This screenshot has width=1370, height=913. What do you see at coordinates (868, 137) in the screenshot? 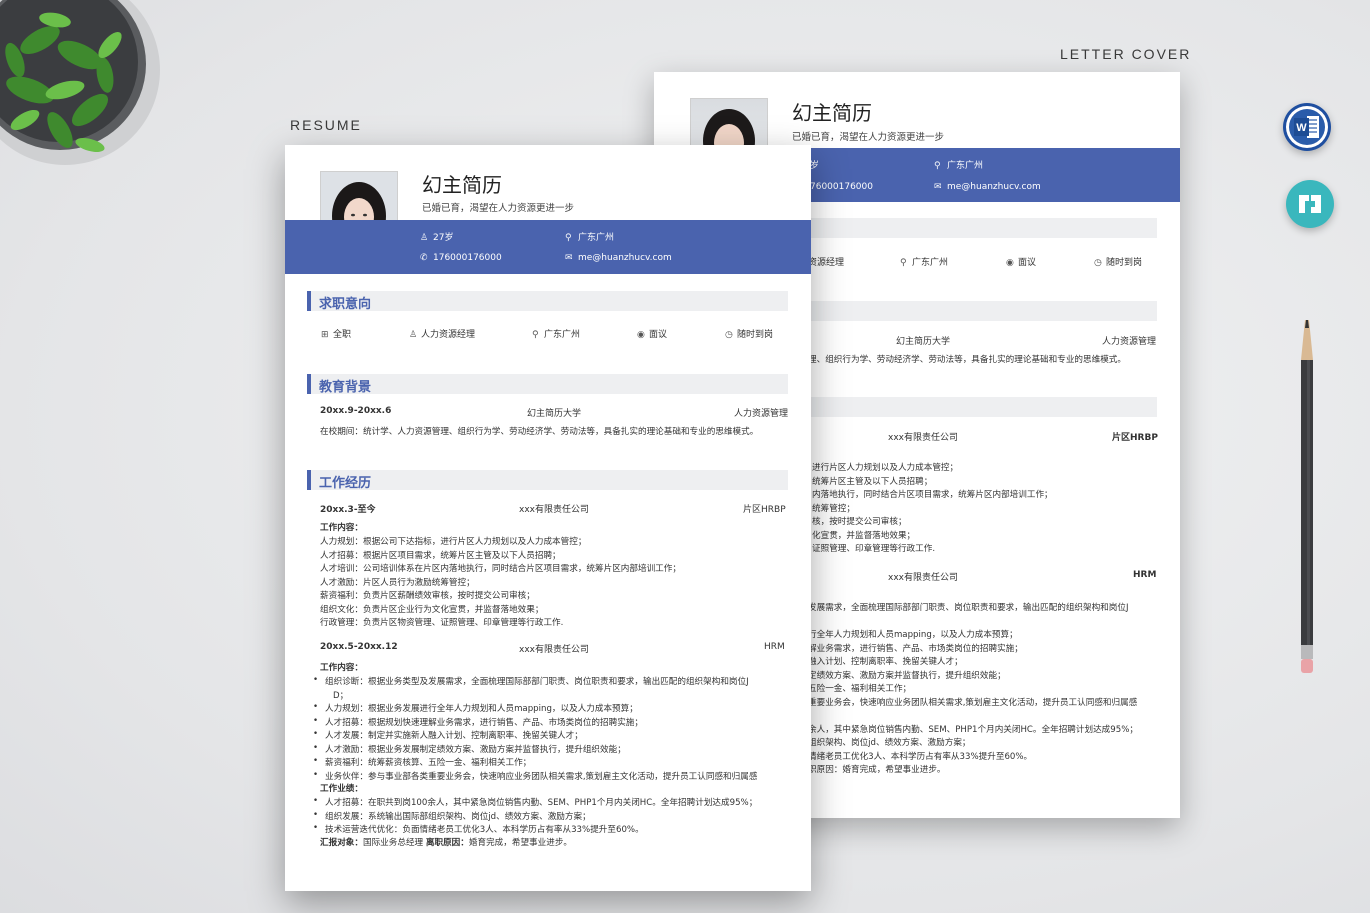
I see `back-slogan: 已婚已育，渴望在人力资源更进一步` at bounding box center [868, 137].